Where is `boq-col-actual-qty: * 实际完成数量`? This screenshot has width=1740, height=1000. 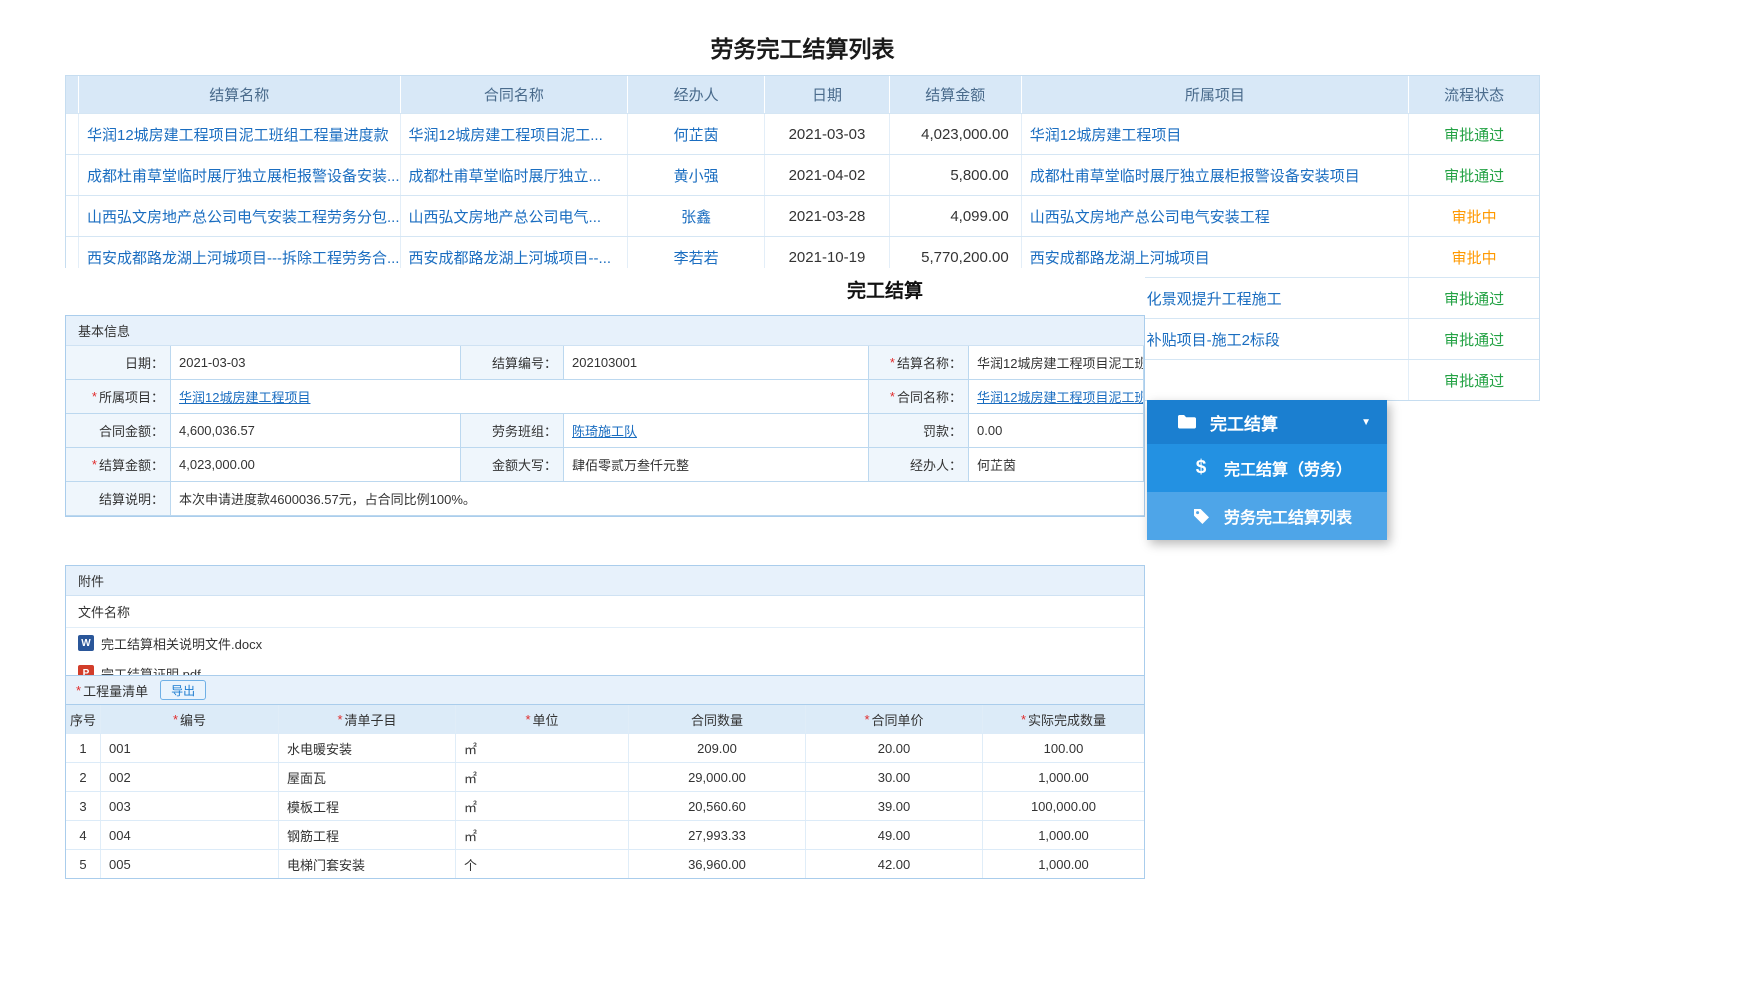 boq-col-actual-qty: * 实际完成数量 is located at coordinates (1063, 719).